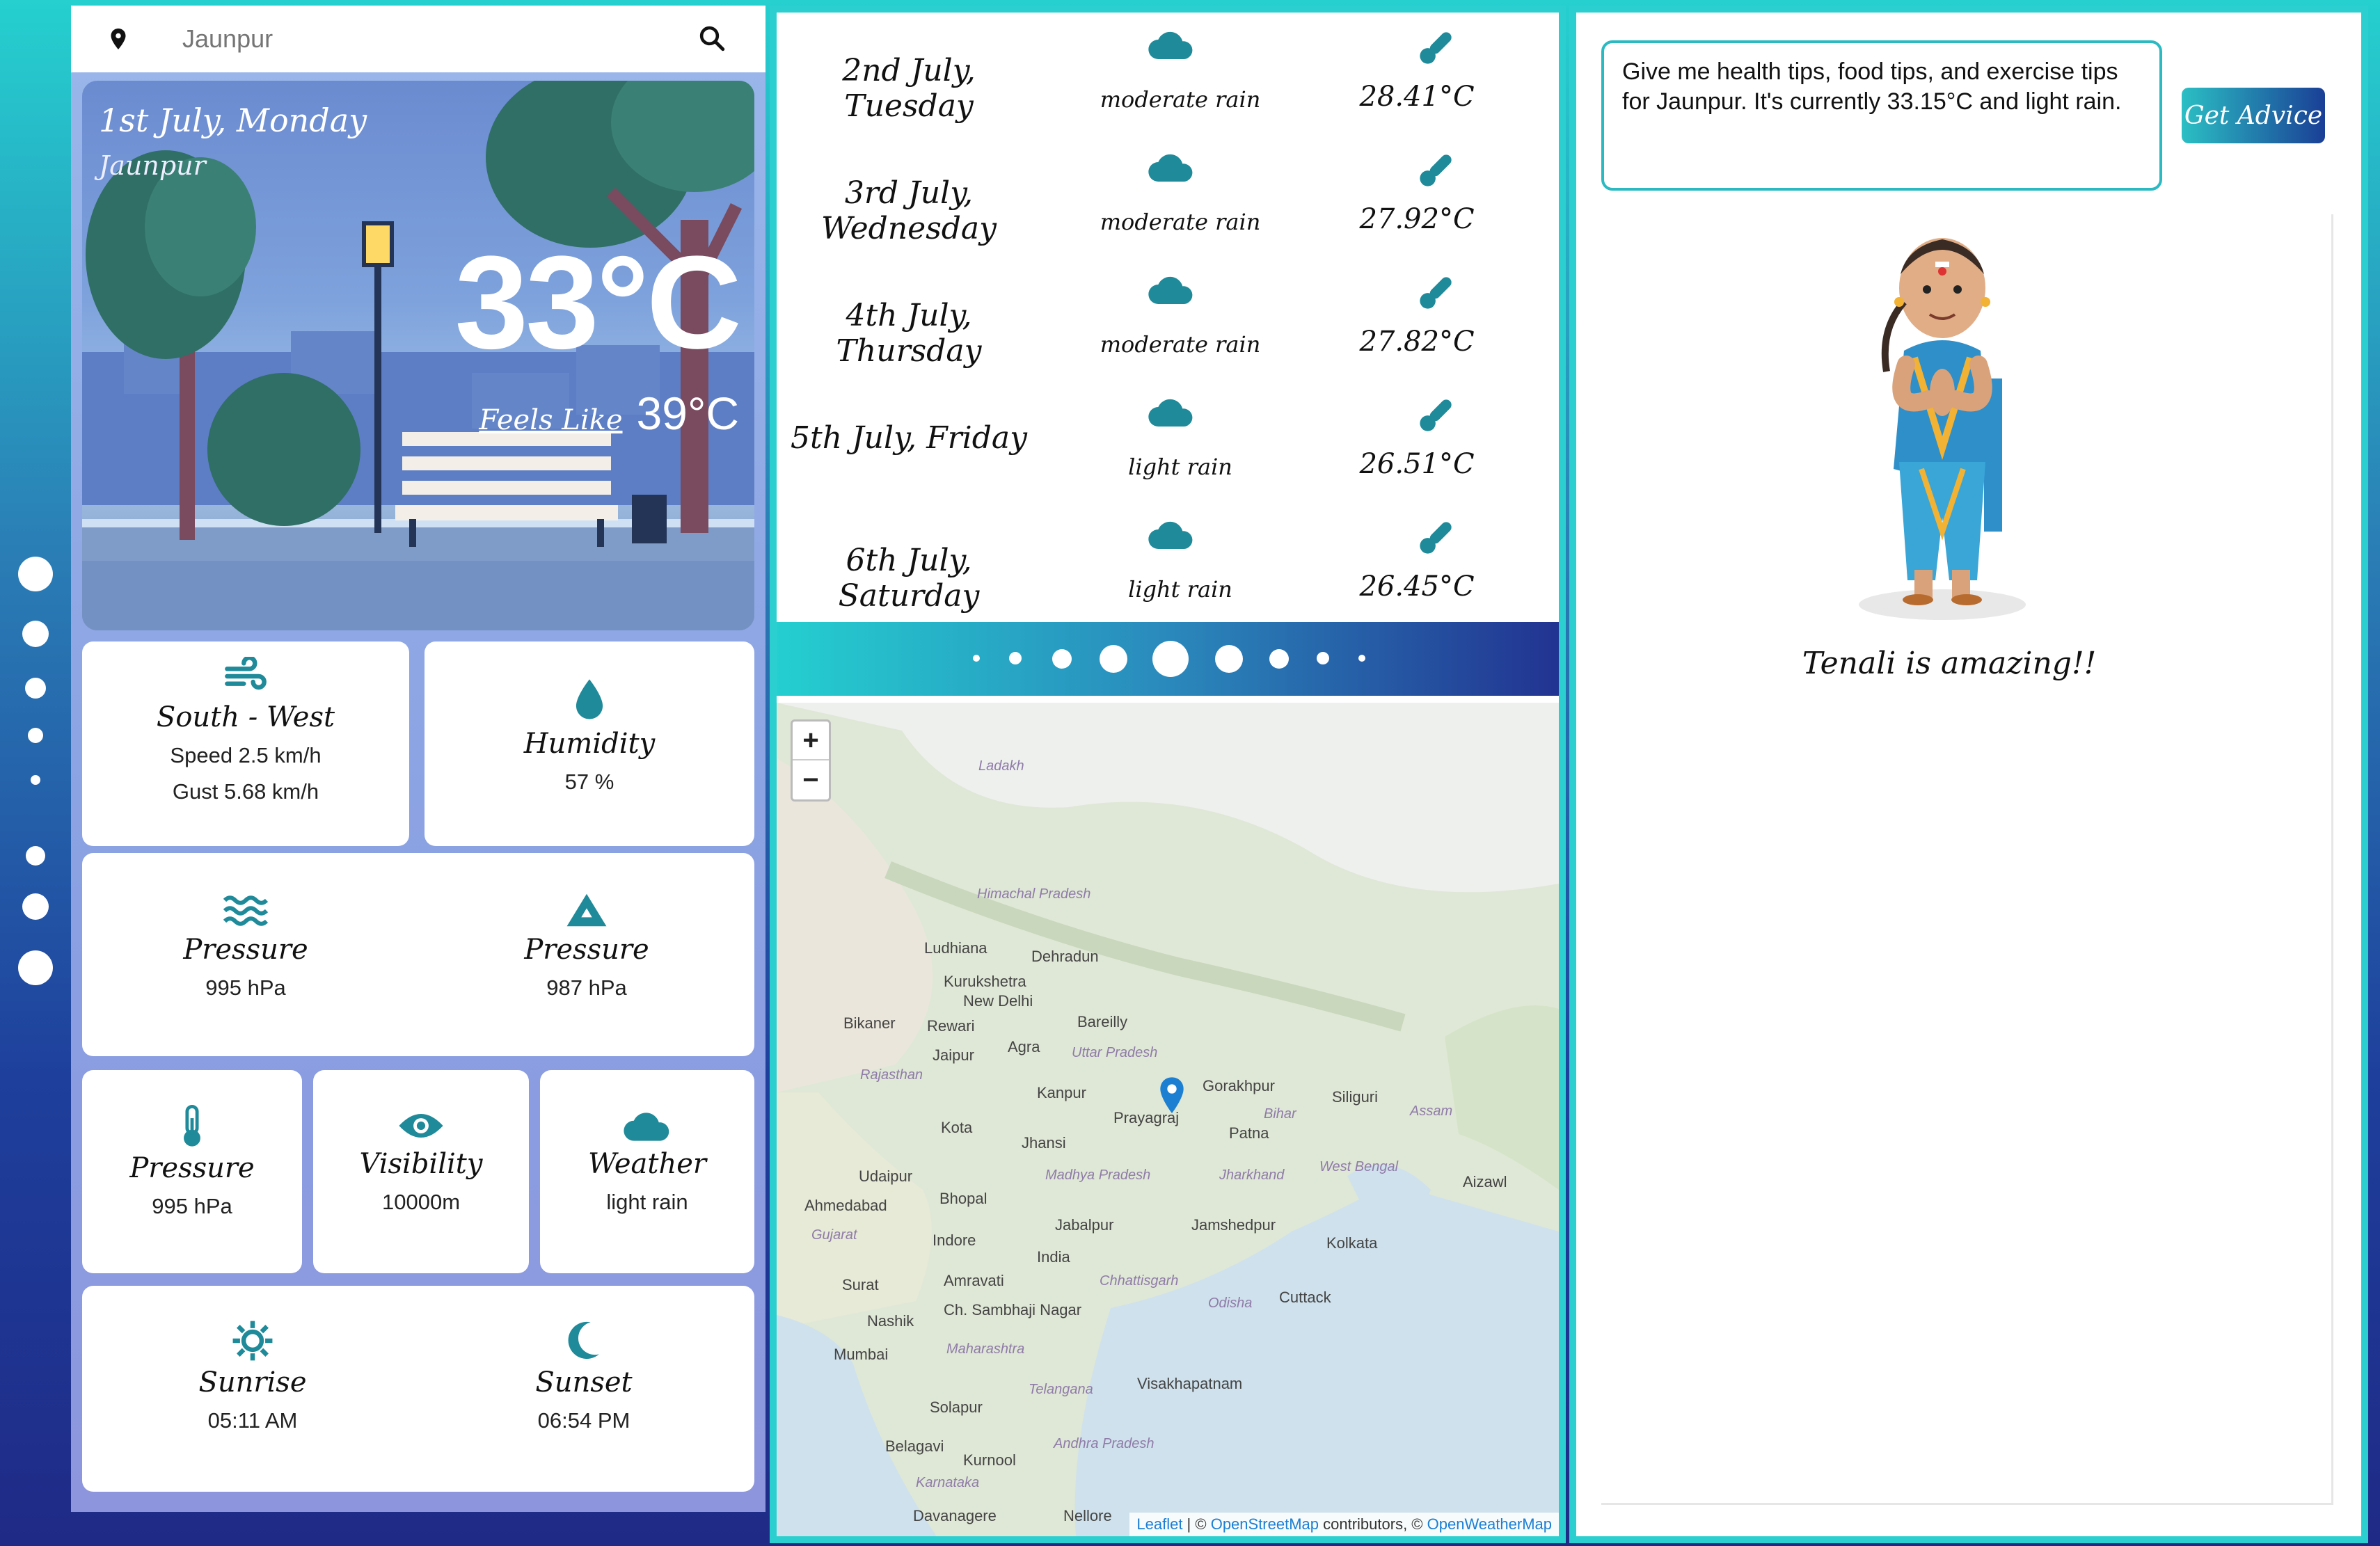 The height and width of the screenshot is (1546, 2380). Describe the element at coordinates (1280, 1114) in the screenshot. I see `map-label: Bihar` at that location.